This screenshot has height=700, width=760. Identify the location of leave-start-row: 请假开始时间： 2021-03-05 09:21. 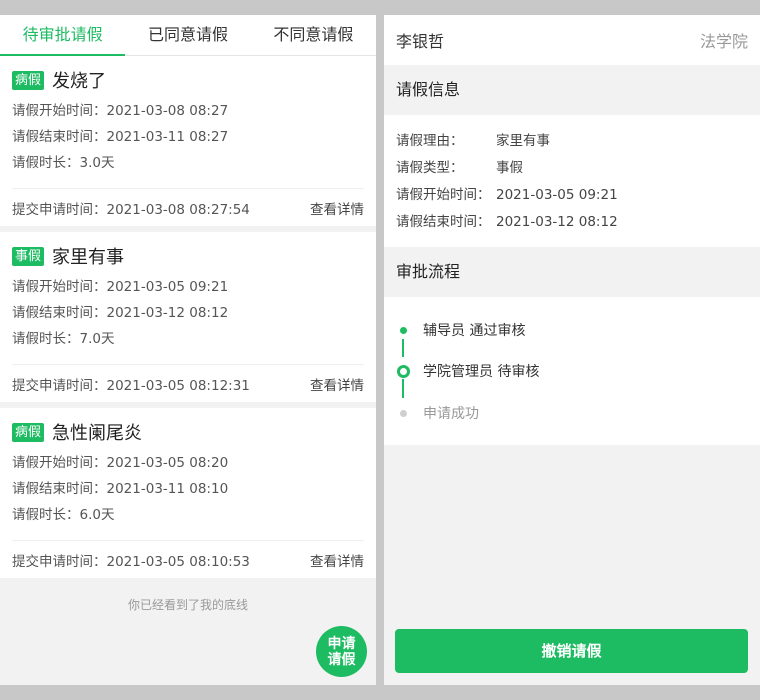
(188, 287).